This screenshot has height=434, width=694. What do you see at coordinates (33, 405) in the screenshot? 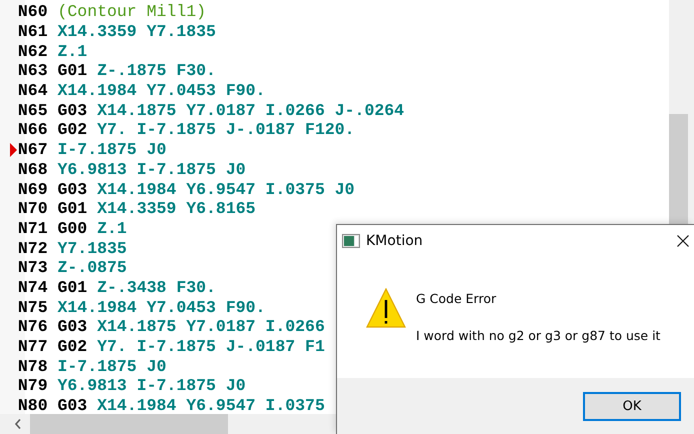
I see `line-number: N80` at bounding box center [33, 405].